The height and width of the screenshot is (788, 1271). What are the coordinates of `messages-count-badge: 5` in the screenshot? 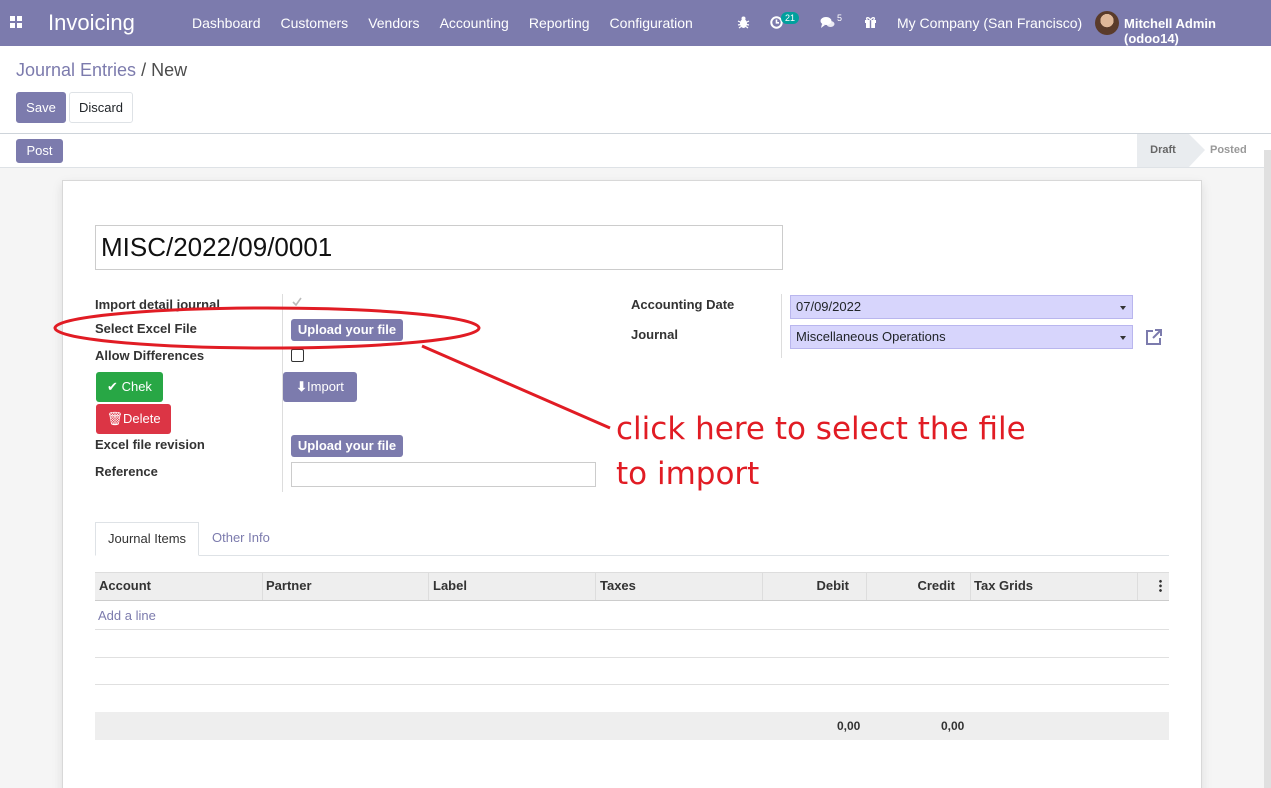 It's located at (840, 18).